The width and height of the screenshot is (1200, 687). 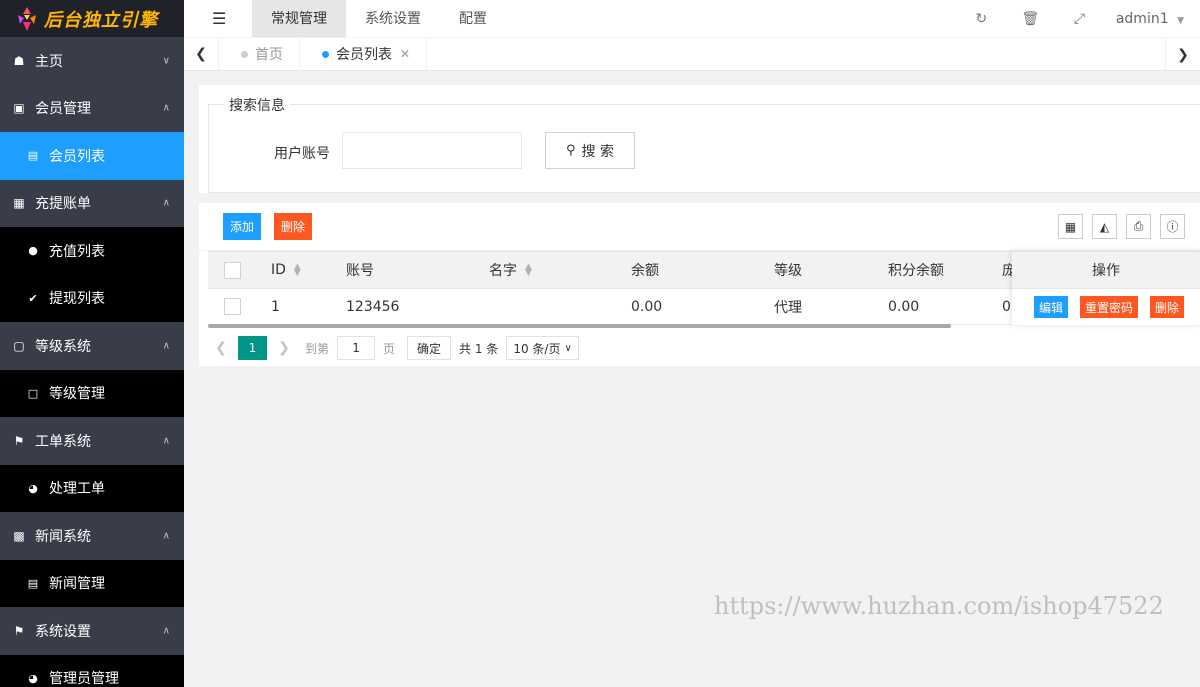 I want to click on delete-button: 删除, so click(x=293, y=226).